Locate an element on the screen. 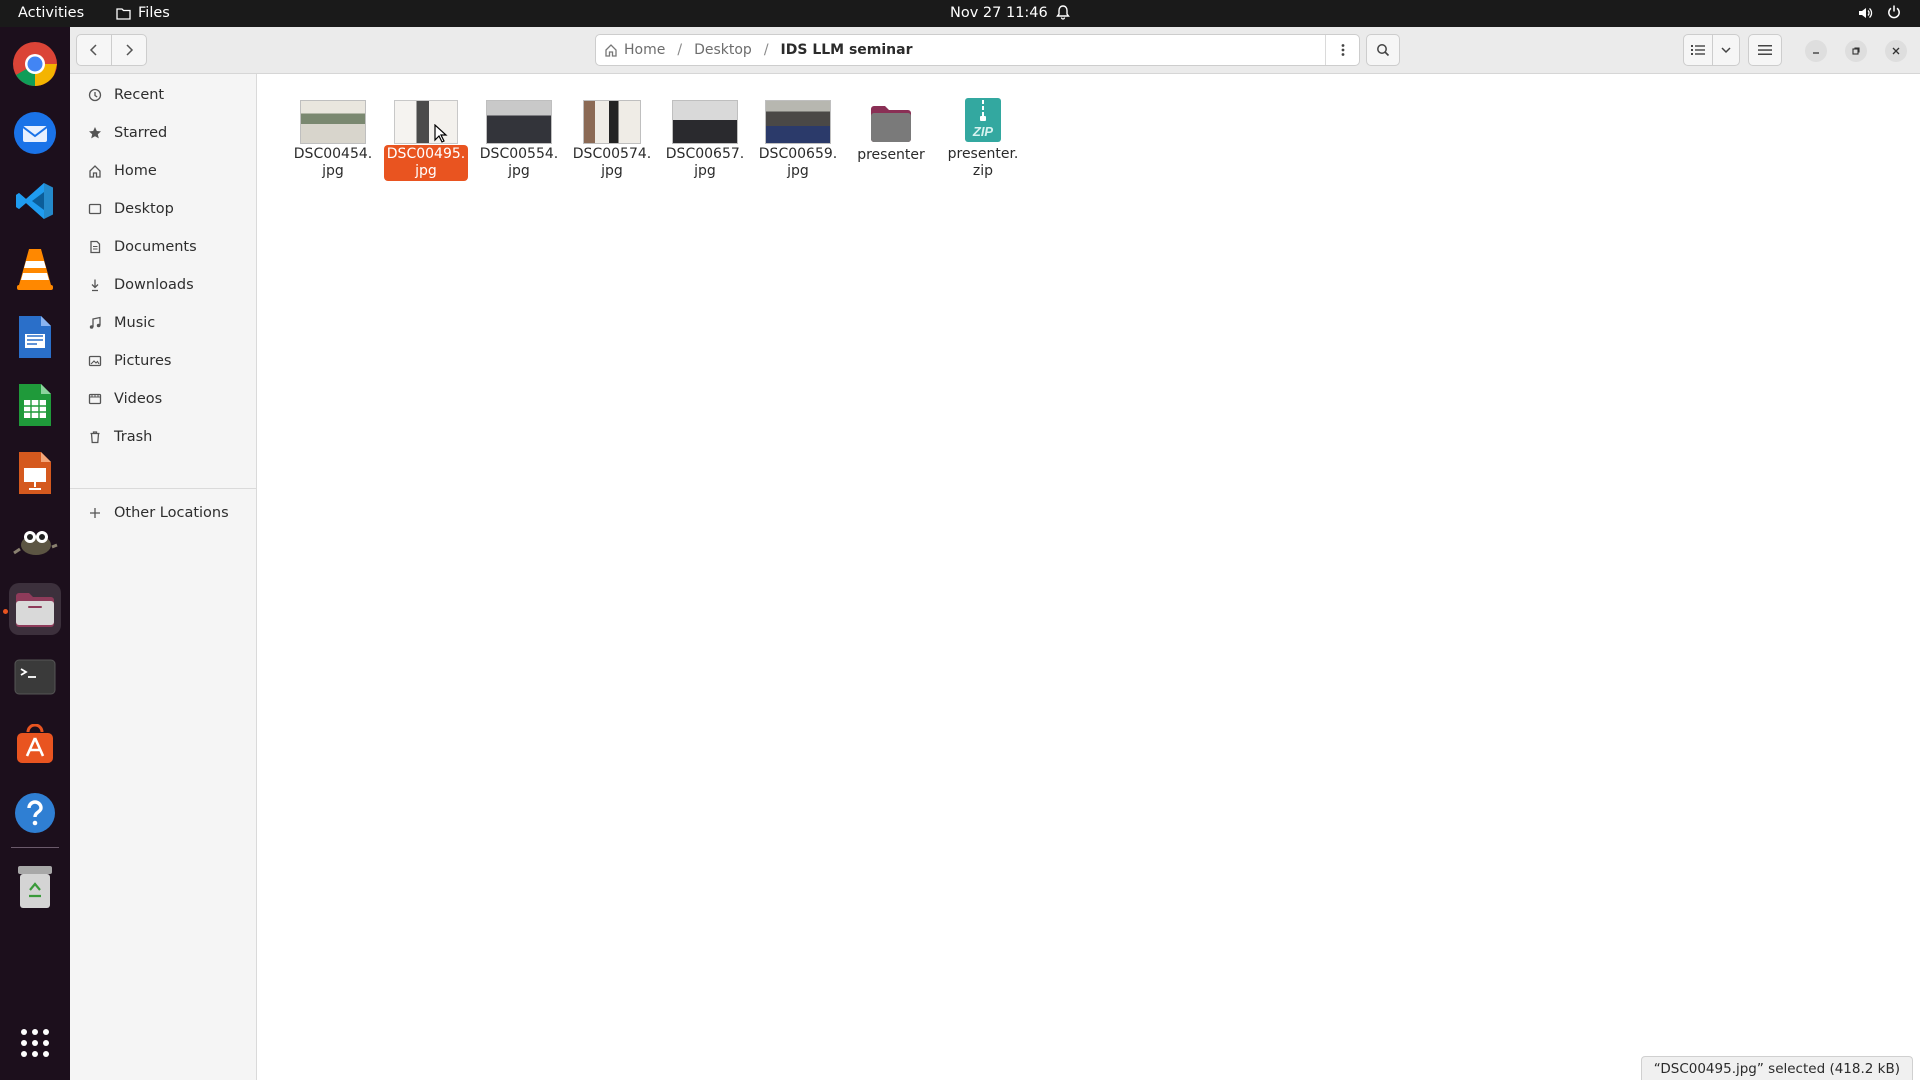 Image resolution: width=1920 pixels, height=1080 pixels. list-view-icon is located at coordinates (1698, 50).